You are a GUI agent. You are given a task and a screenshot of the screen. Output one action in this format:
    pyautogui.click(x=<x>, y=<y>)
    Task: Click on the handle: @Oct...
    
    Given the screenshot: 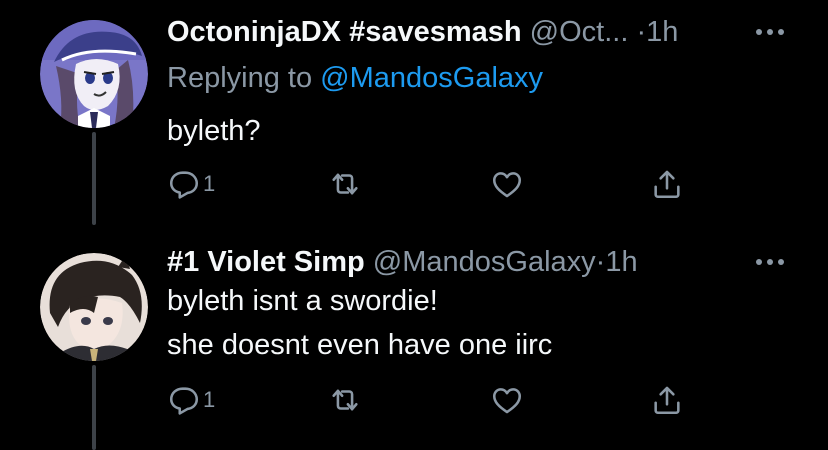 What is the action you would take?
    pyautogui.click(x=579, y=32)
    